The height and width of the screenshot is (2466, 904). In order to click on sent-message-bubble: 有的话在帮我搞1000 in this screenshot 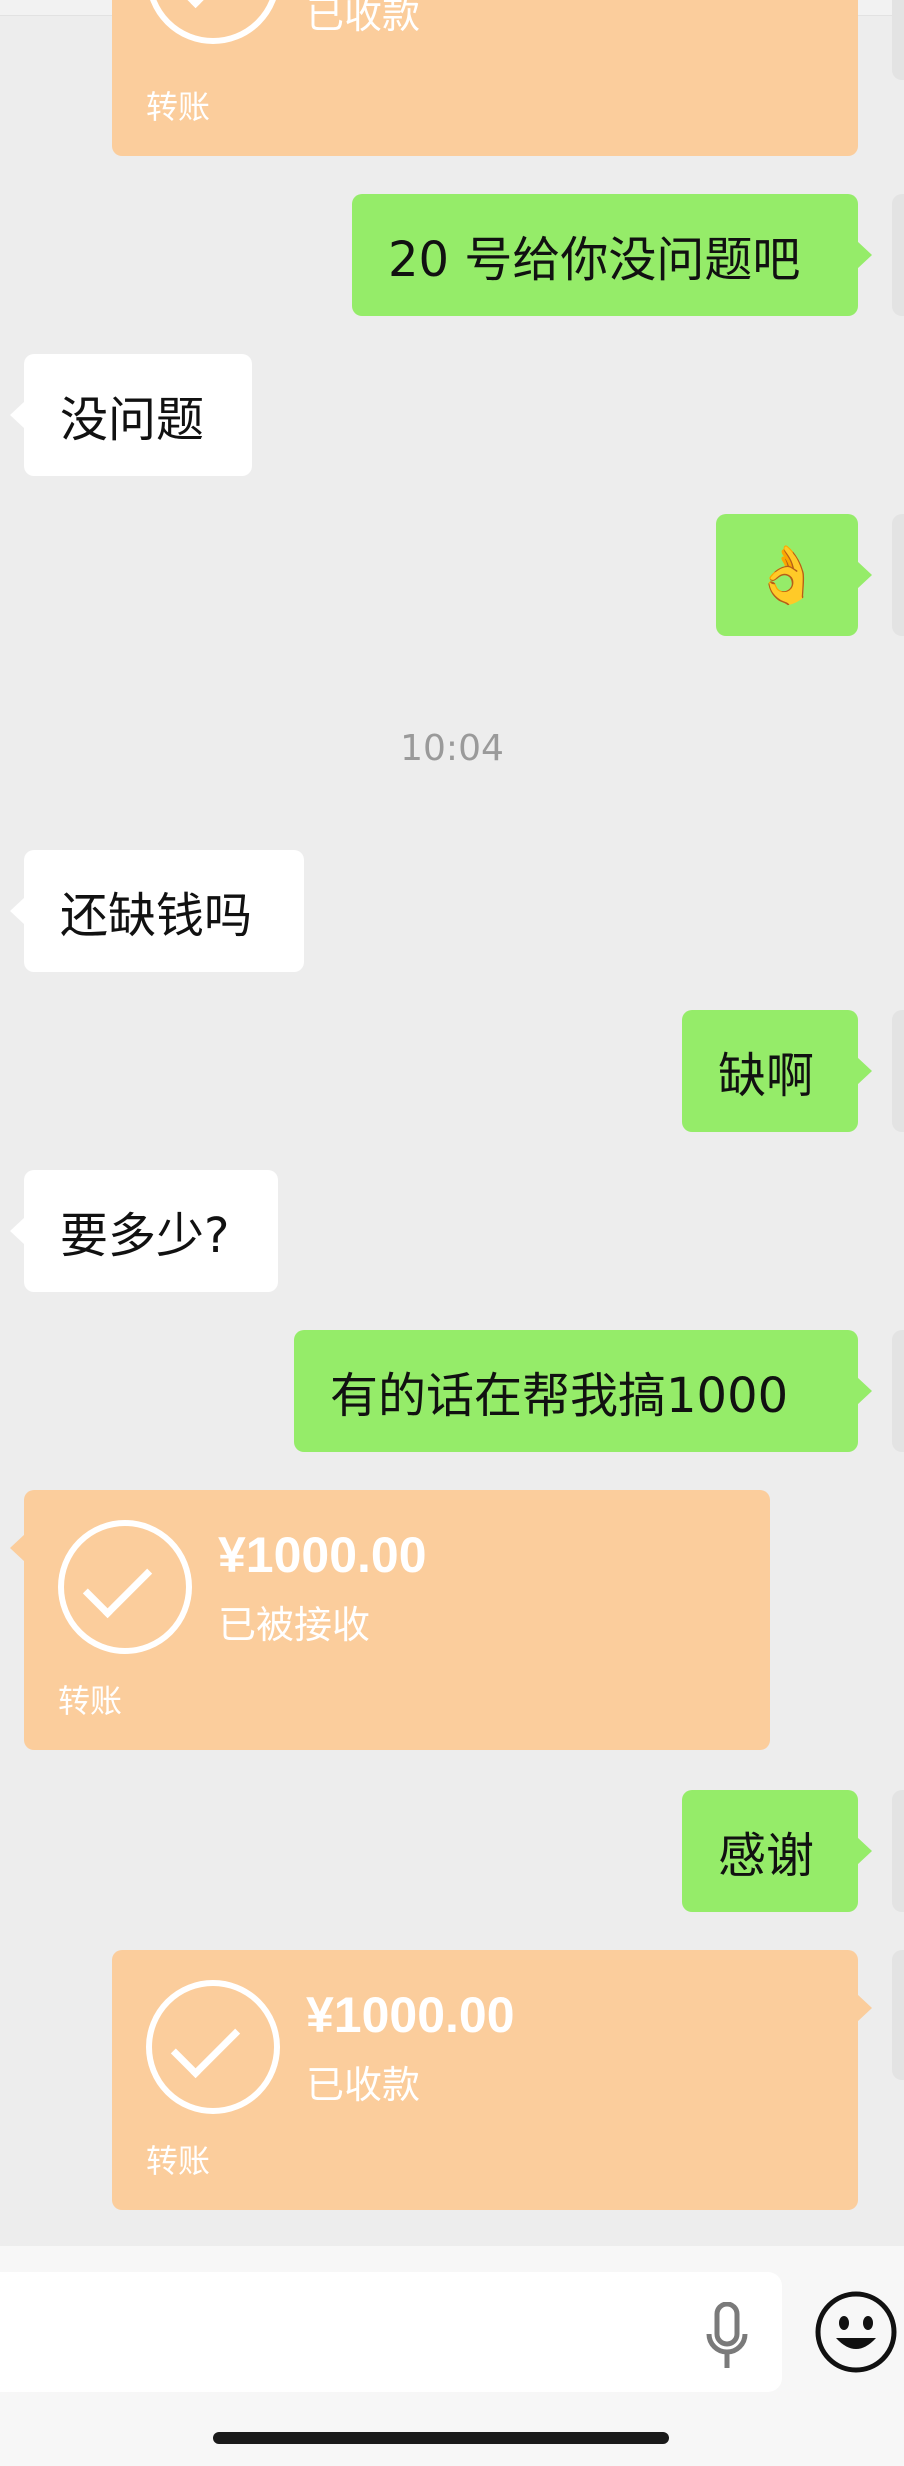, I will do `click(583, 1391)`.